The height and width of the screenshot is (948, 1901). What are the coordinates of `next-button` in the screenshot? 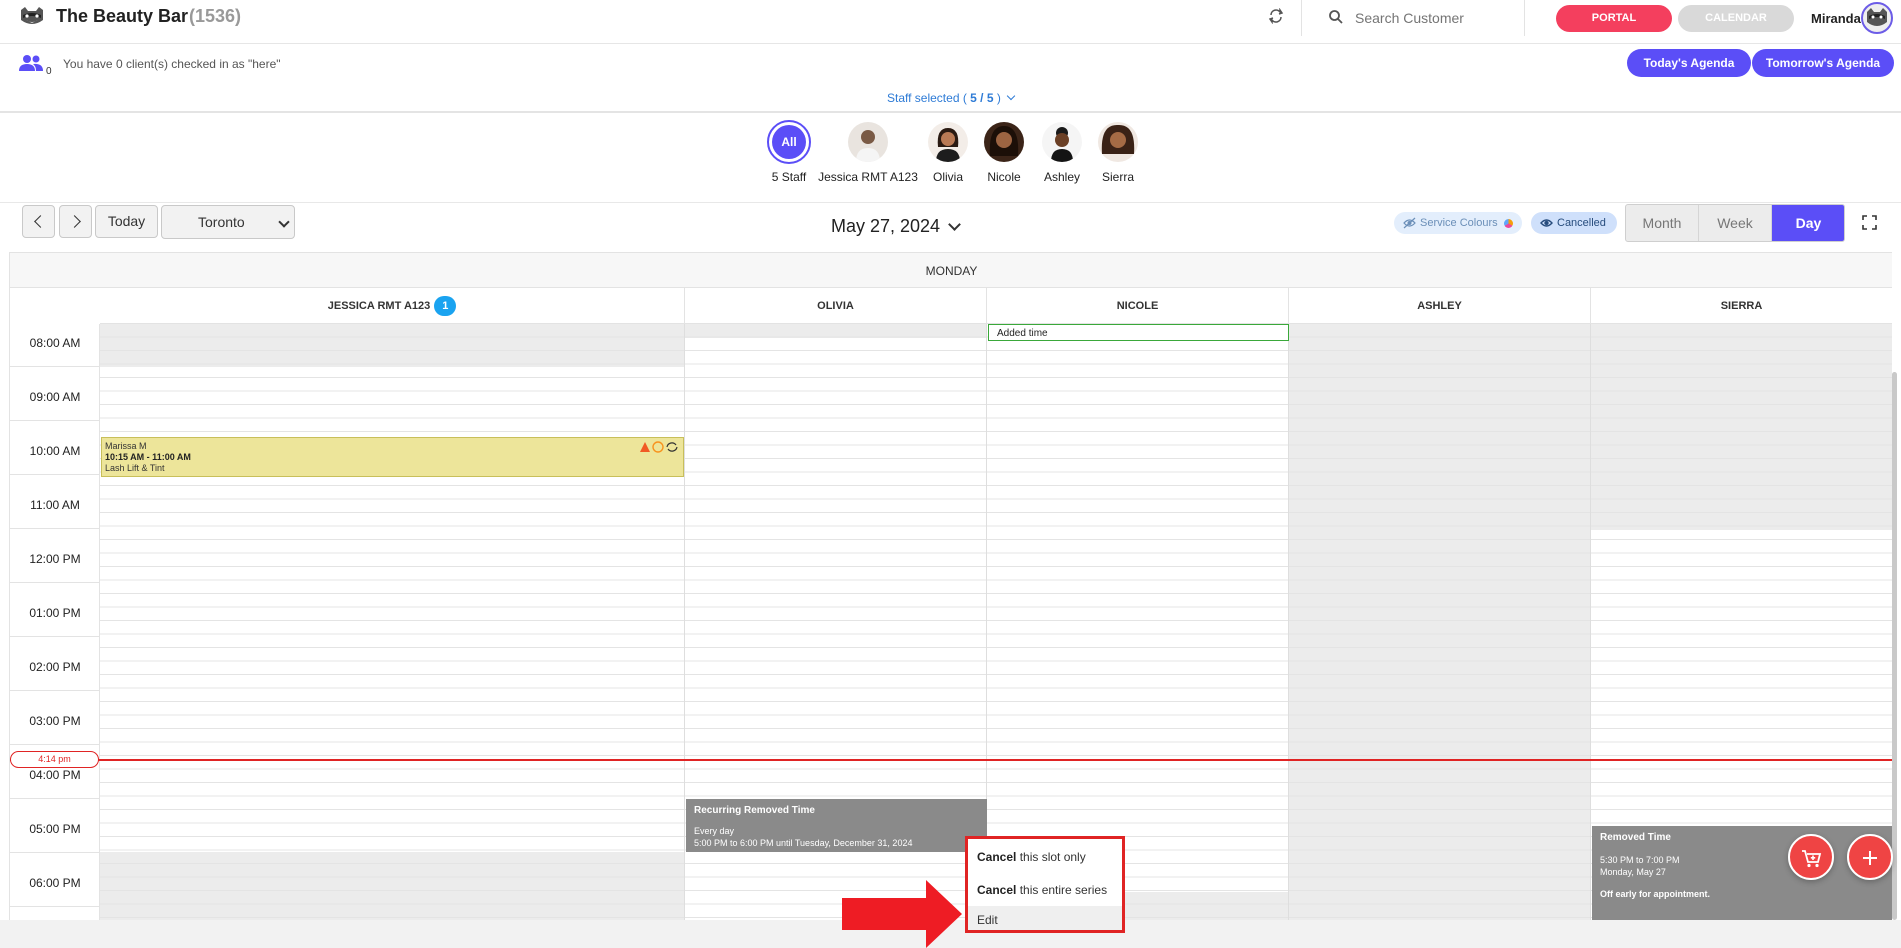 It's located at (75, 221).